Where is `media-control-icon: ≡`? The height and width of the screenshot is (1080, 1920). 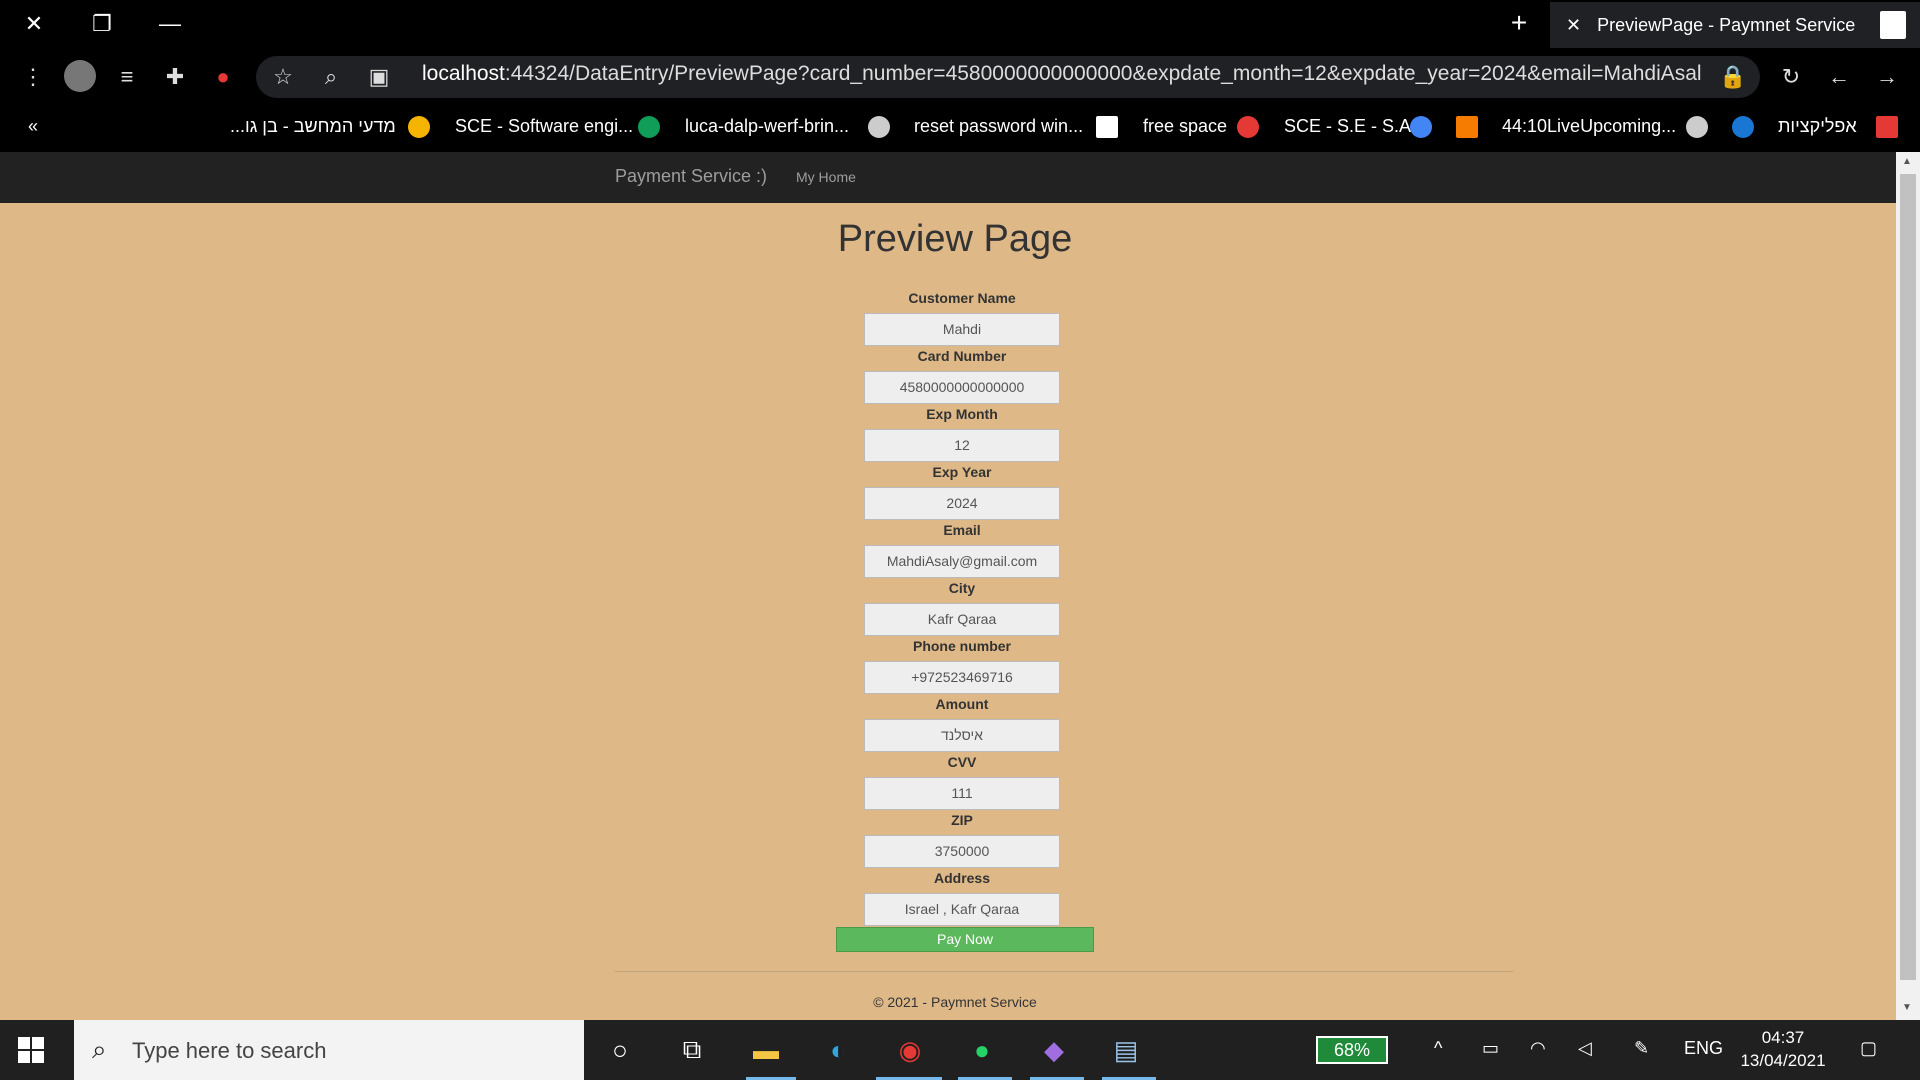
media-control-icon: ≡ is located at coordinates (127, 77).